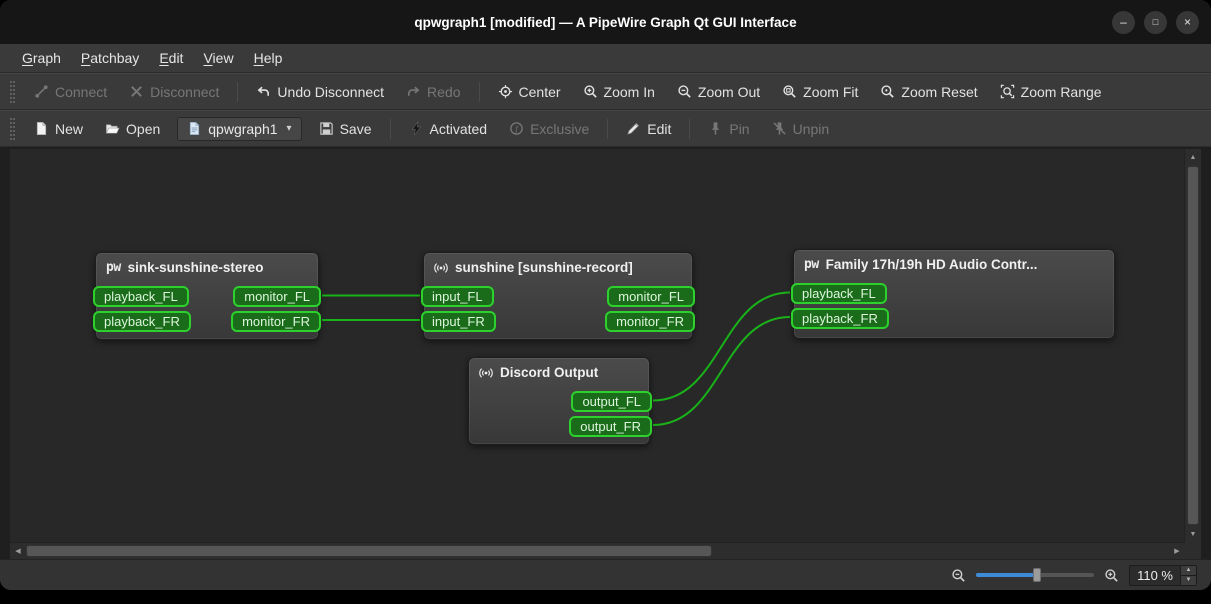 This screenshot has height=604, width=1211. I want to click on patchbay-file-icon, so click(194, 128).